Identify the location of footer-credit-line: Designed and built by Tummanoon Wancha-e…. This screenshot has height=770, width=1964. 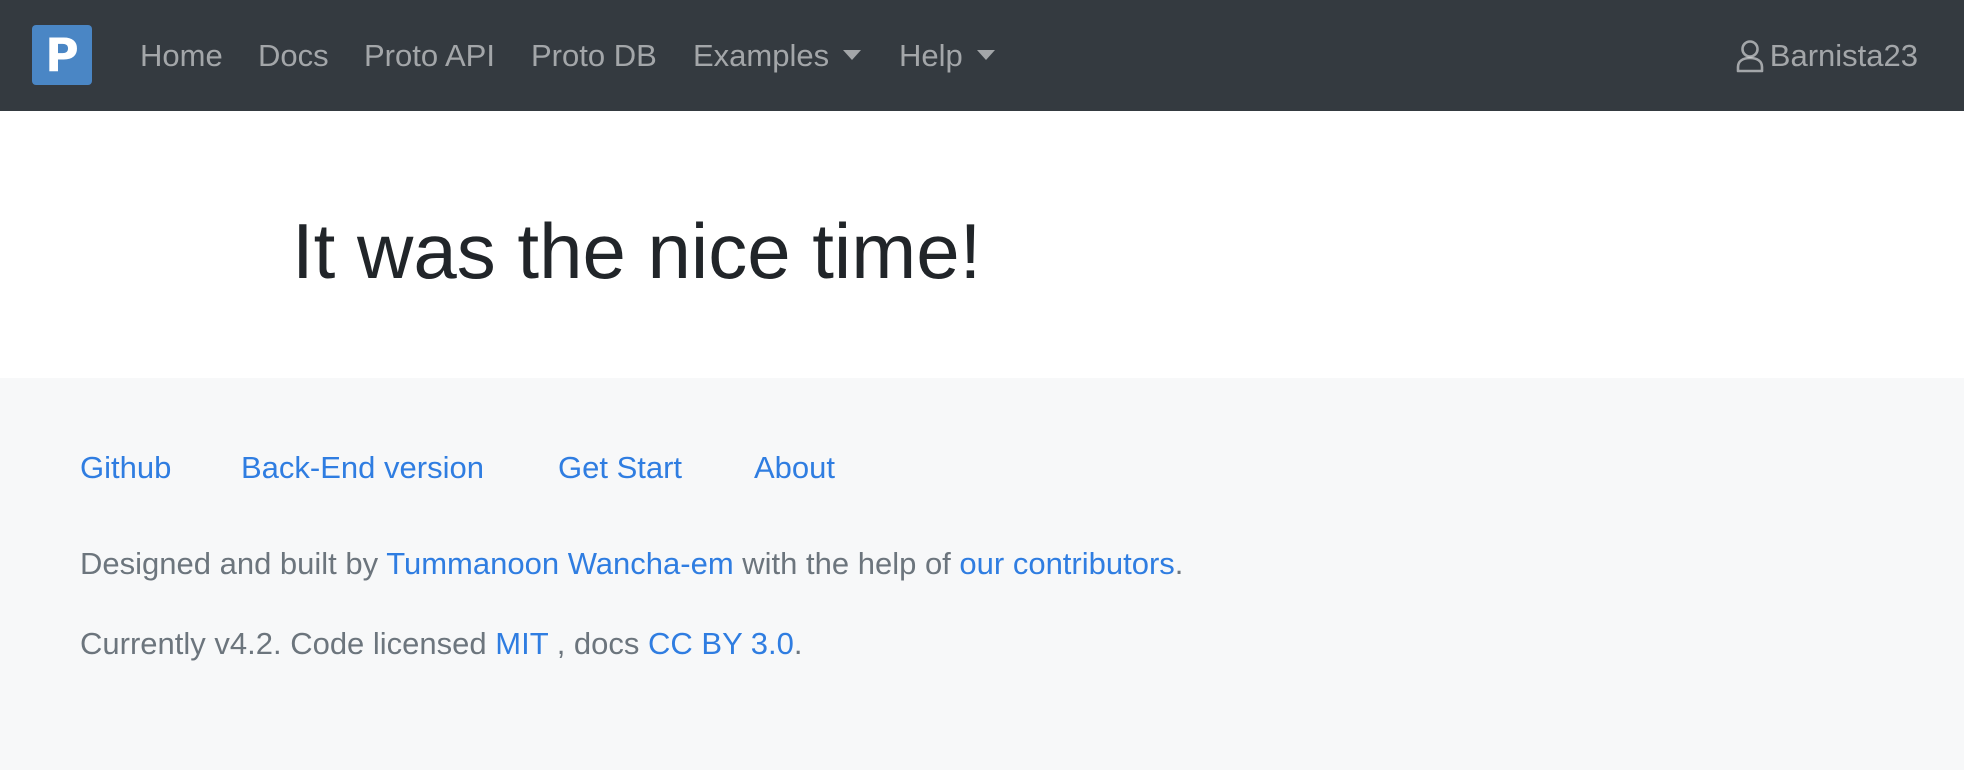
(631, 564).